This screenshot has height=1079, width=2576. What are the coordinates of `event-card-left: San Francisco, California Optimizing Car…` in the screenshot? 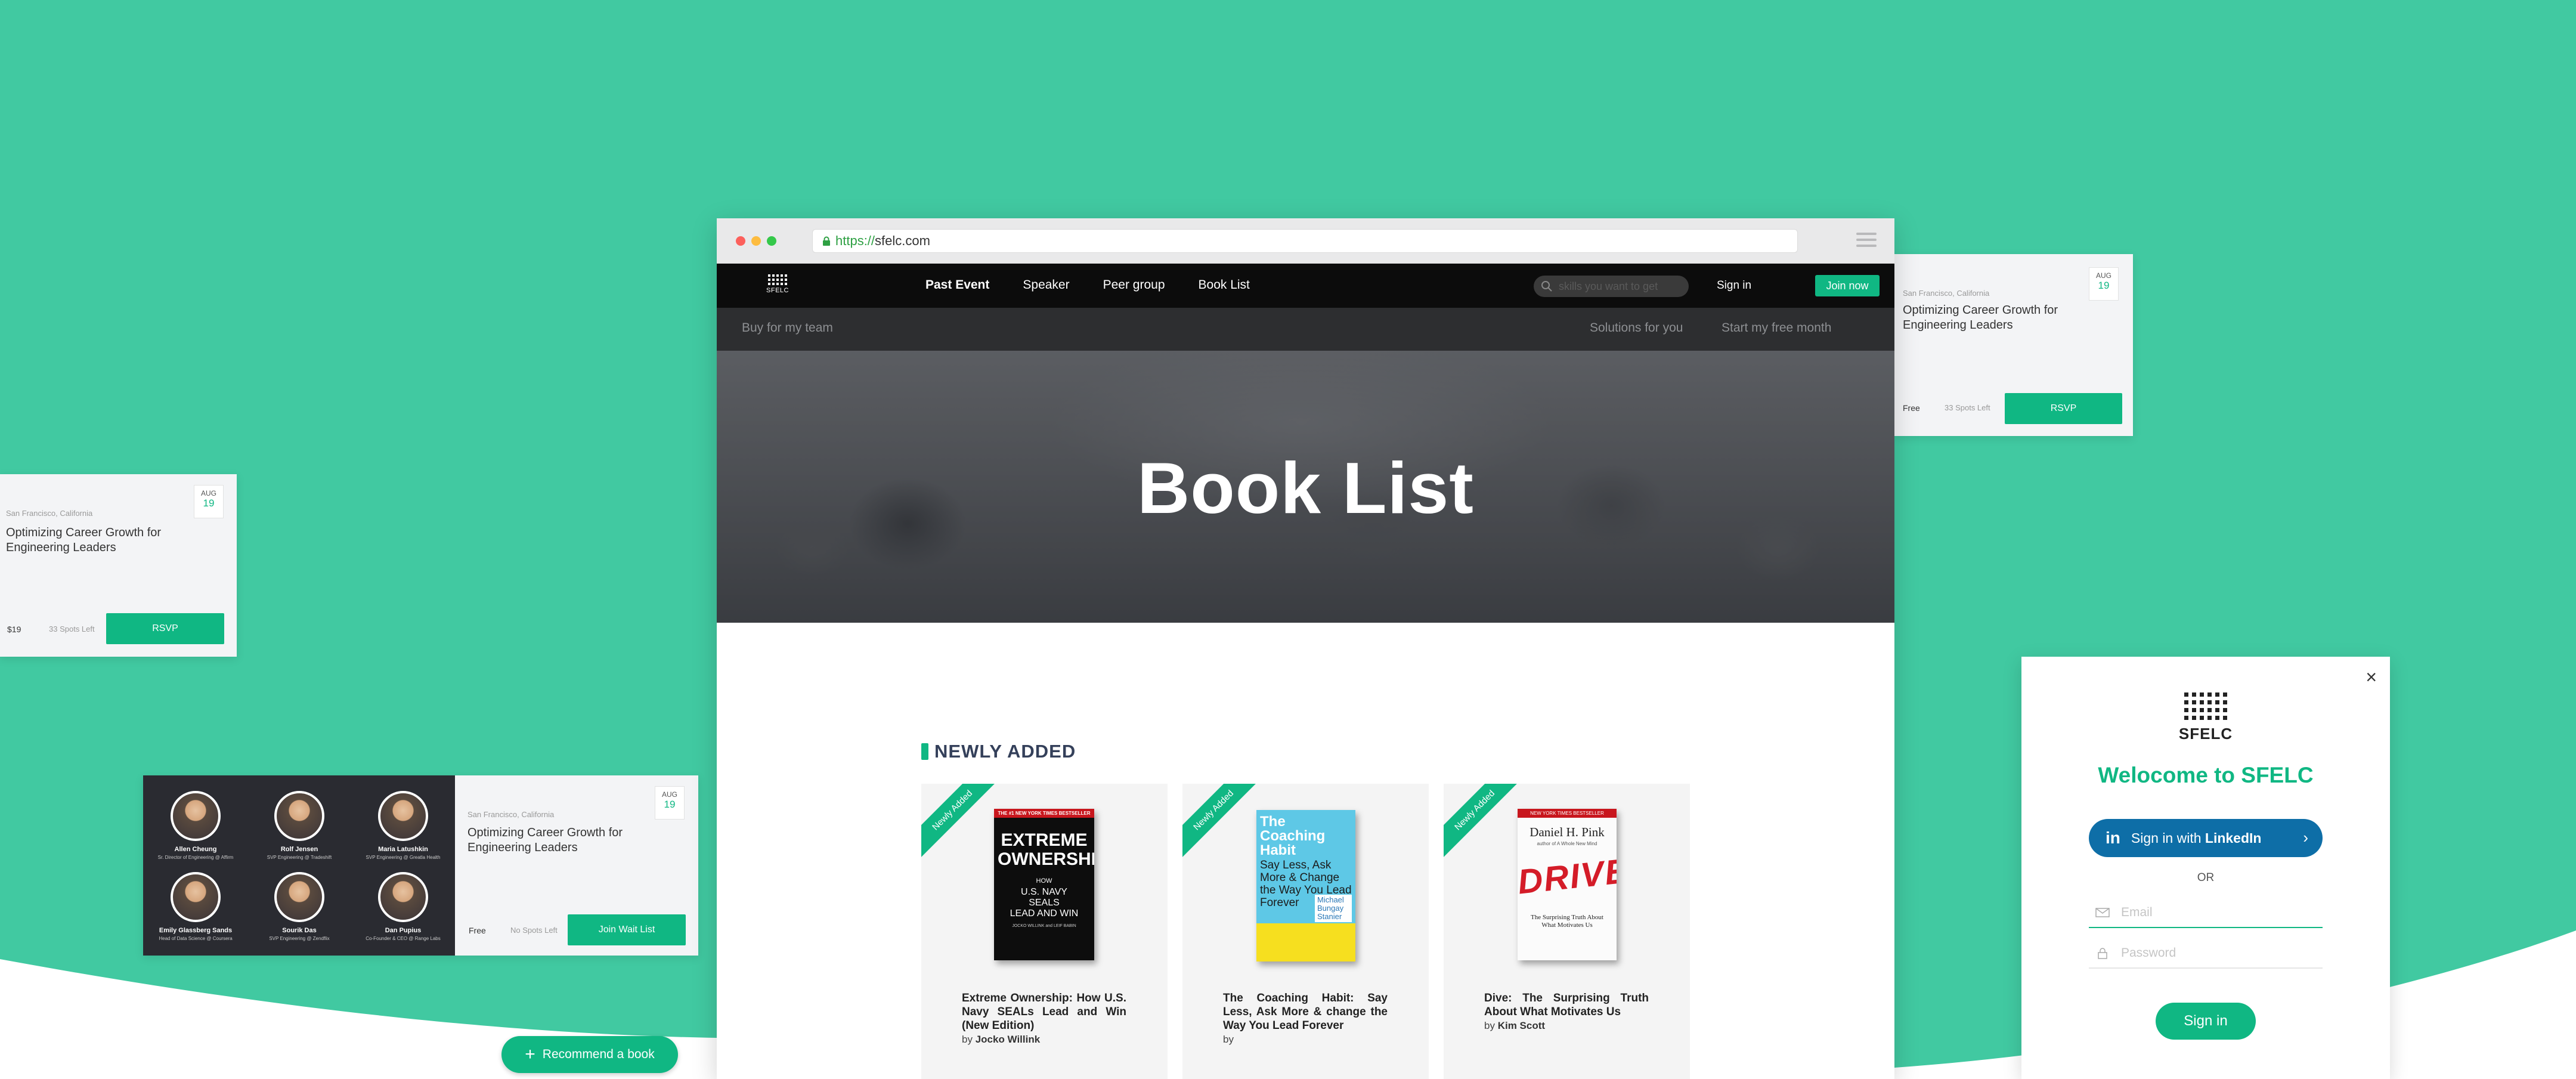 It's located at (119, 565).